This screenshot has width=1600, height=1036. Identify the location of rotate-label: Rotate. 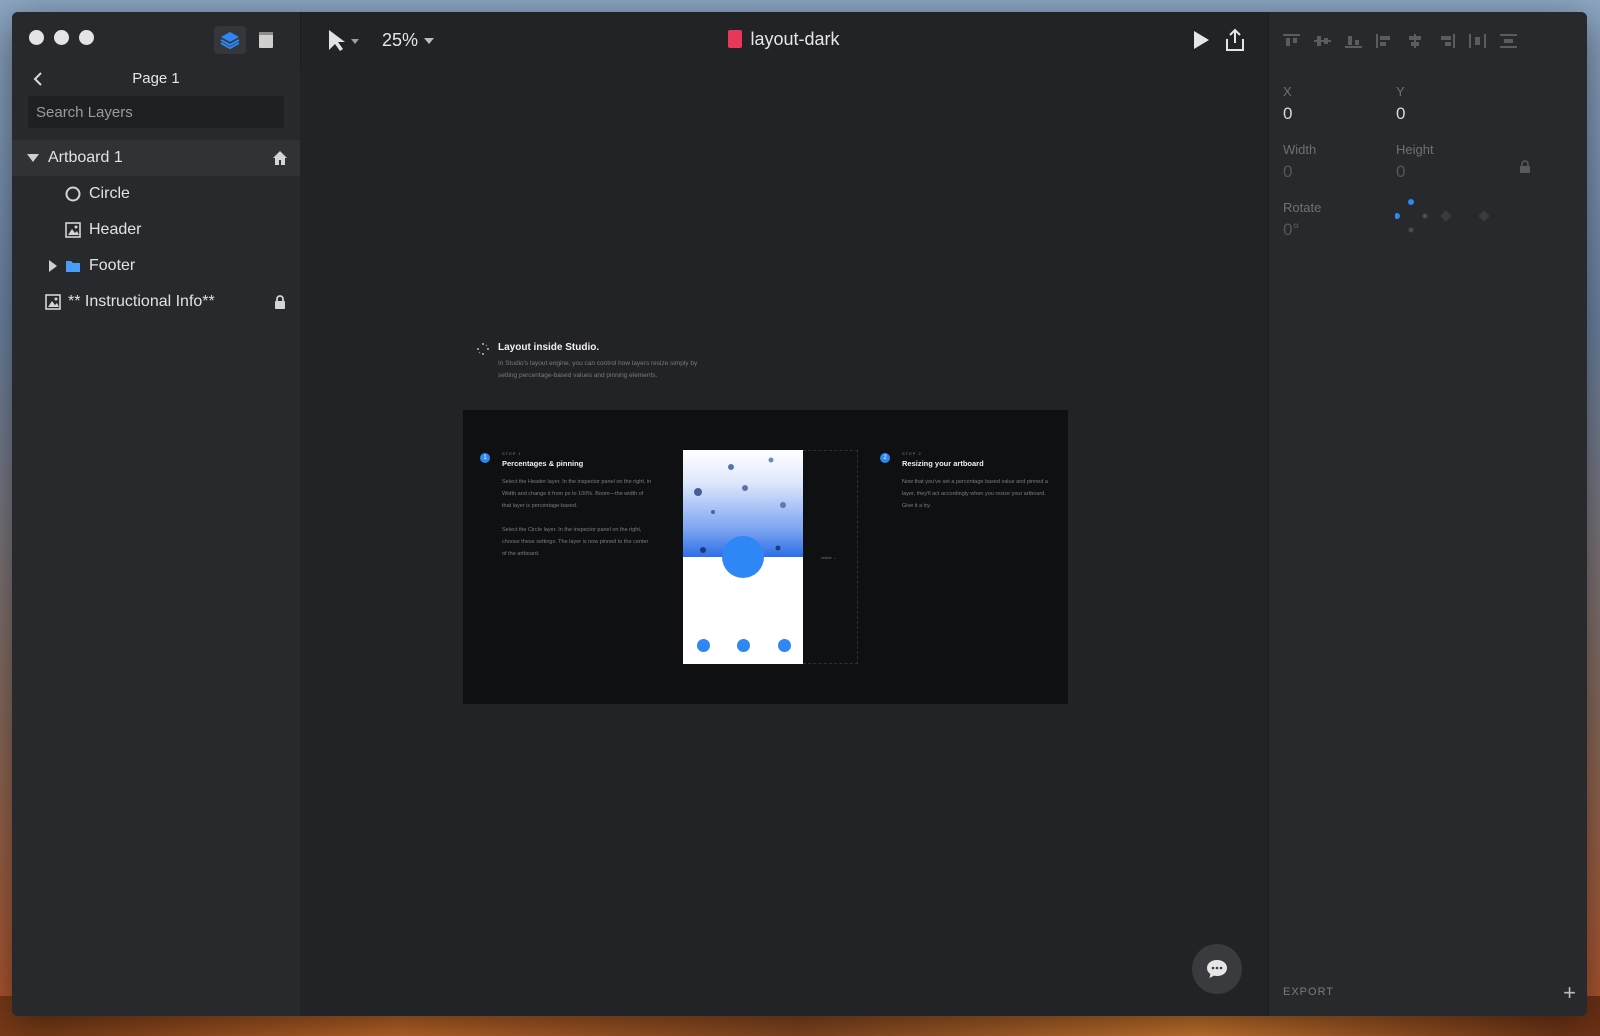
(1302, 207).